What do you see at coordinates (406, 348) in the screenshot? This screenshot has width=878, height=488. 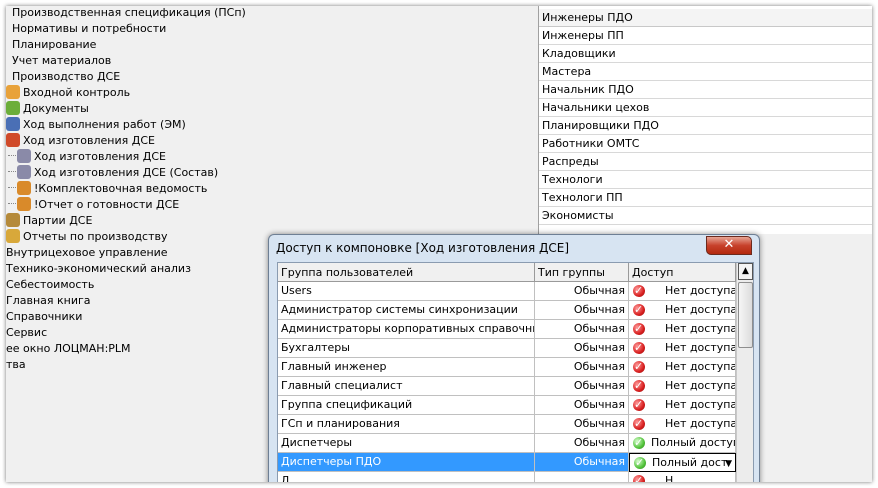 I see `group-cell: Бухгалтеры` at bounding box center [406, 348].